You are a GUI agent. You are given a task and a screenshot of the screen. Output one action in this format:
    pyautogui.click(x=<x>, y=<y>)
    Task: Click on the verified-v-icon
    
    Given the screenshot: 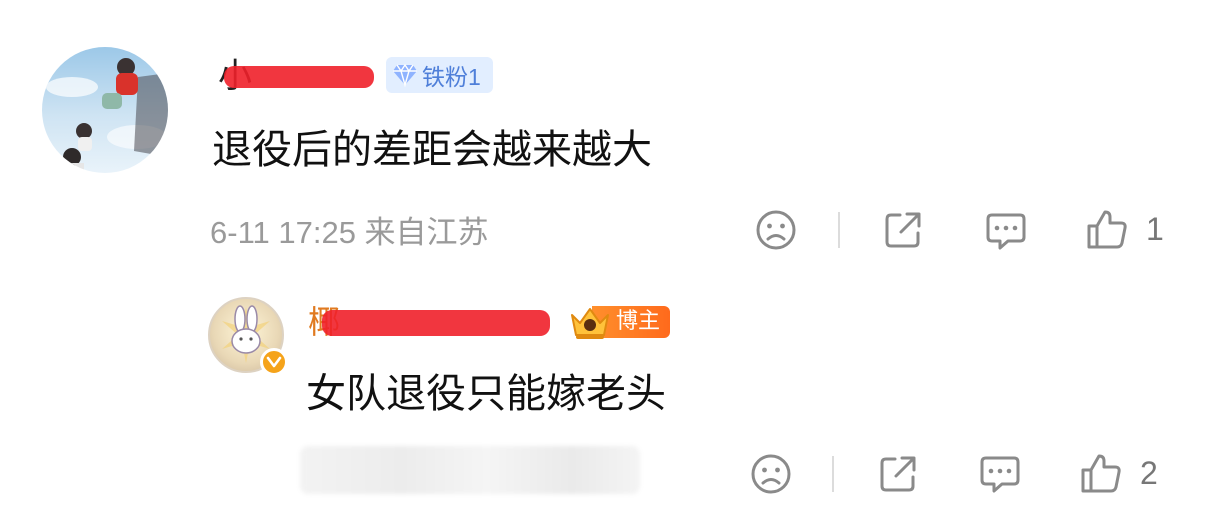 What is the action you would take?
    pyautogui.click(x=274, y=362)
    